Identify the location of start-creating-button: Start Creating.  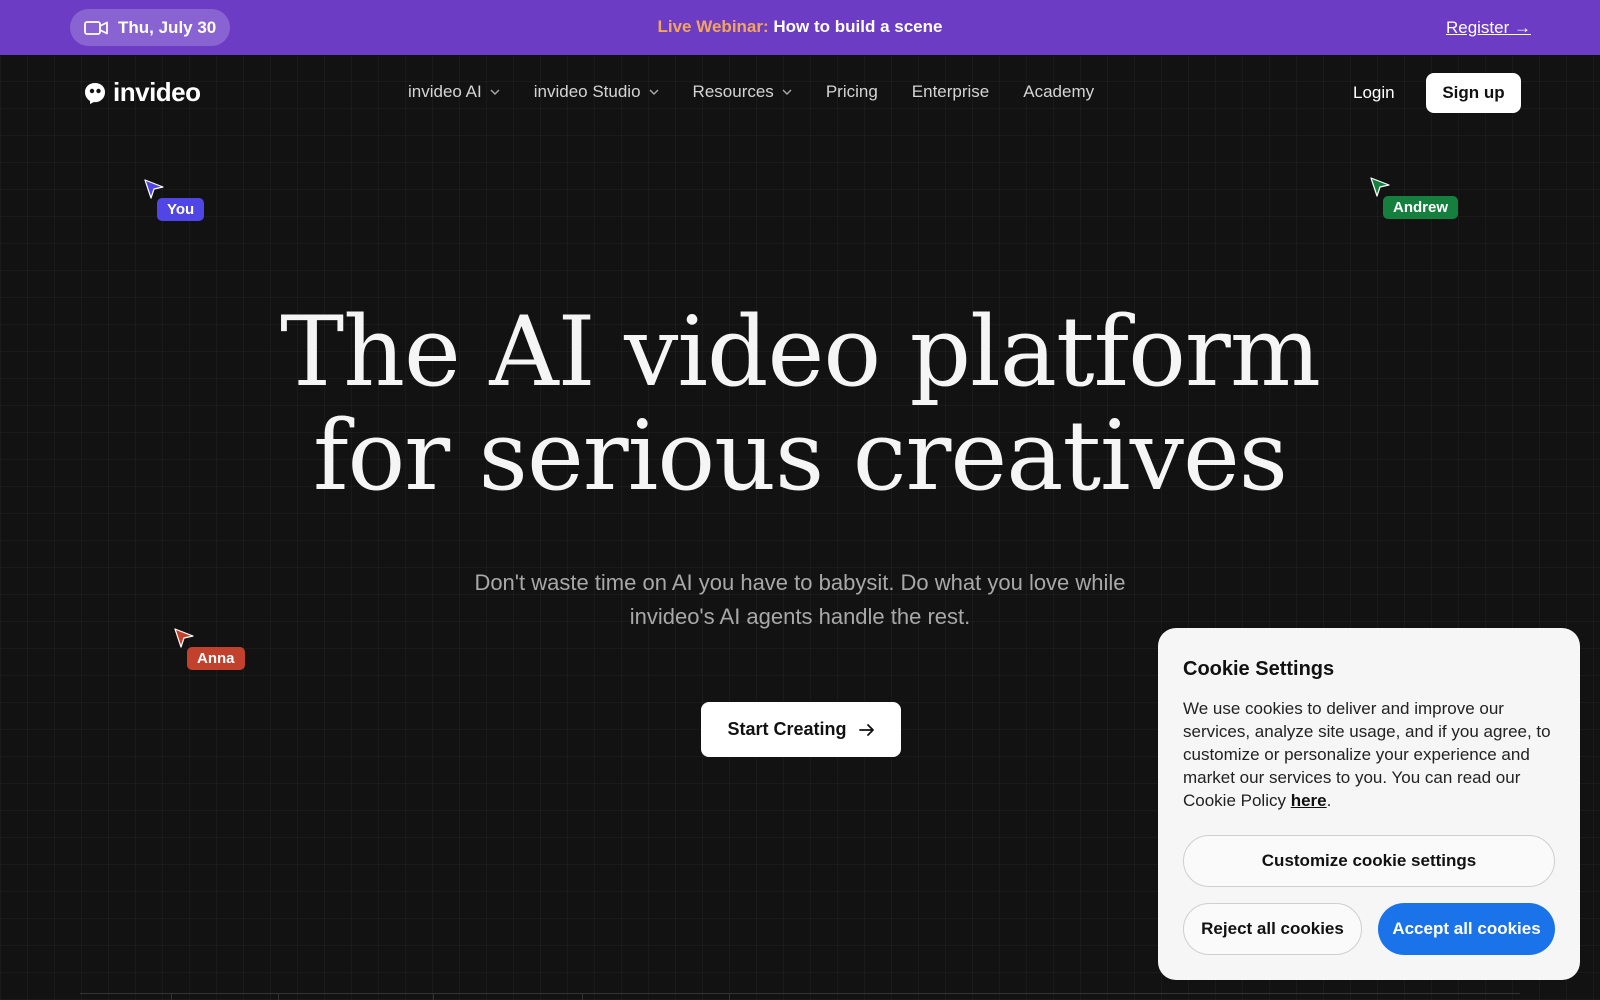
(801, 729).